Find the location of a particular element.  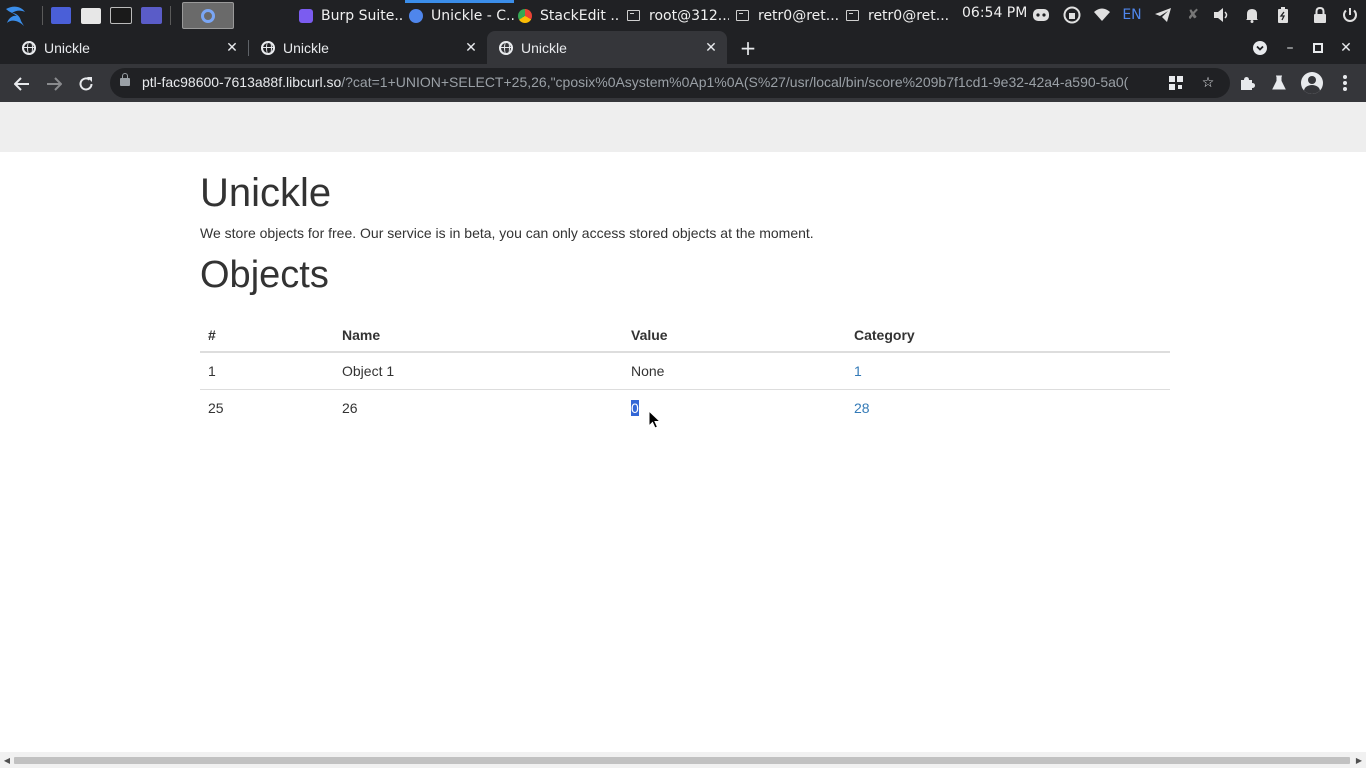

bluetooth-off-icon: ✘ is located at coordinates (1193, 15).